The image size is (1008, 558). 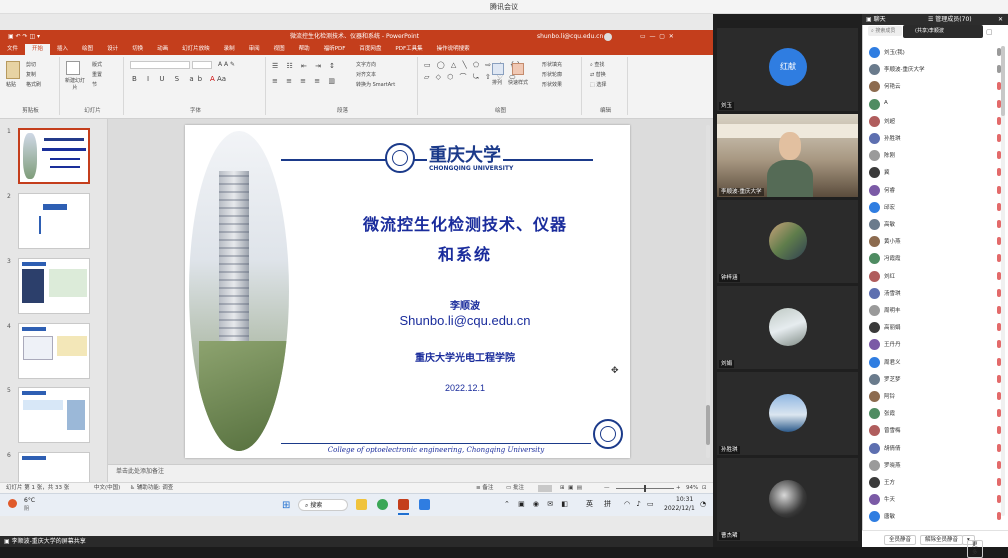 I want to click on normal-view-icon, so click(x=545, y=488).